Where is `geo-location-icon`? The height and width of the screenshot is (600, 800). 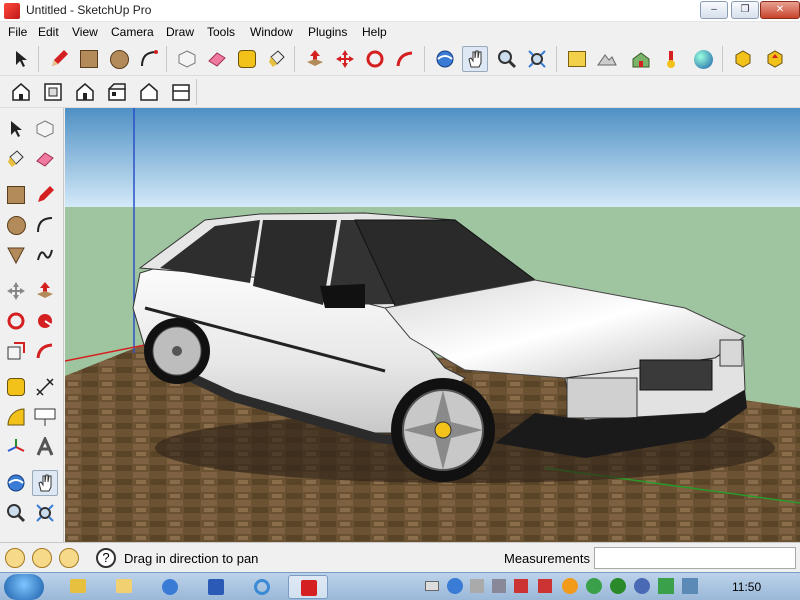 geo-location-icon is located at coordinates (15, 558).